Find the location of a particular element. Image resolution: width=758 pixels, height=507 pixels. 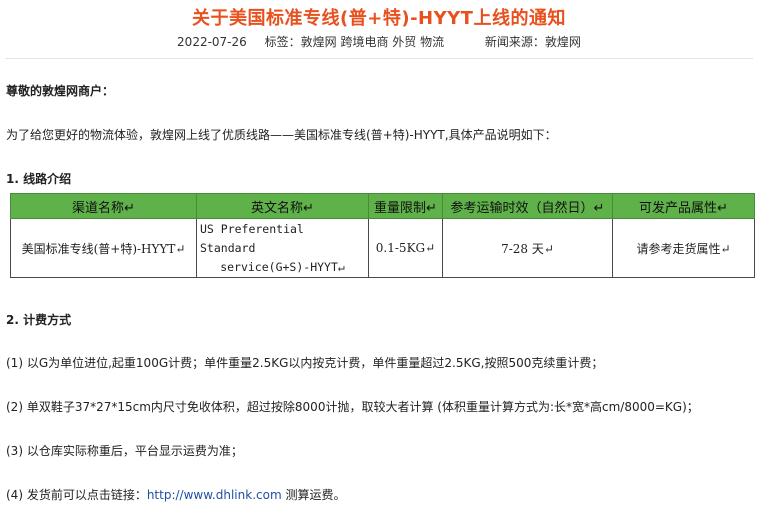

cell-product-attribute: 请参考走货属性↵ is located at coordinates (683, 248).